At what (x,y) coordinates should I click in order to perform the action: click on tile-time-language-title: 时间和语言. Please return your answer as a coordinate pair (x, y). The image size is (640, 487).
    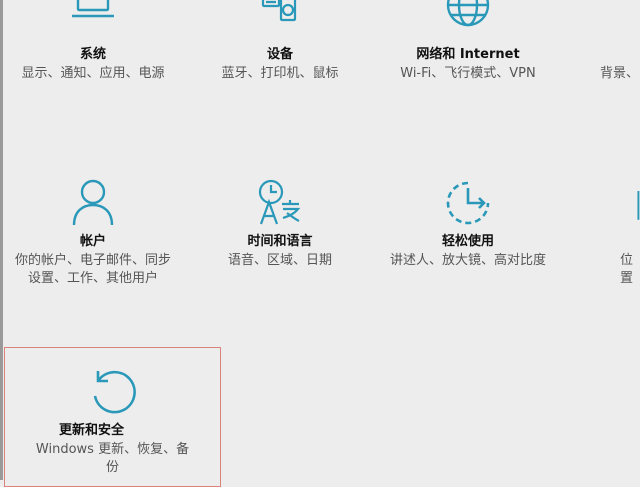
    Looking at the image, I should click on (280, 241).